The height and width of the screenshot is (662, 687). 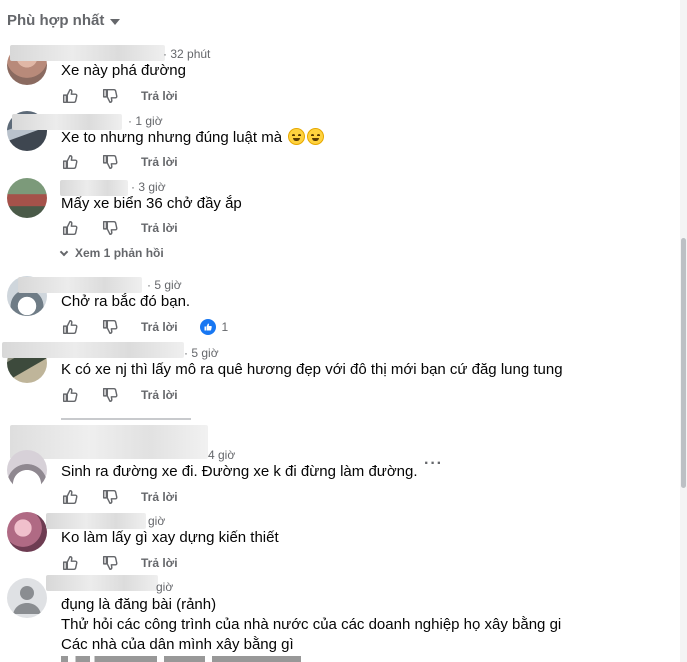 I want to click on sort-label: Phù hợp nhất, so click(x=56, y=20).